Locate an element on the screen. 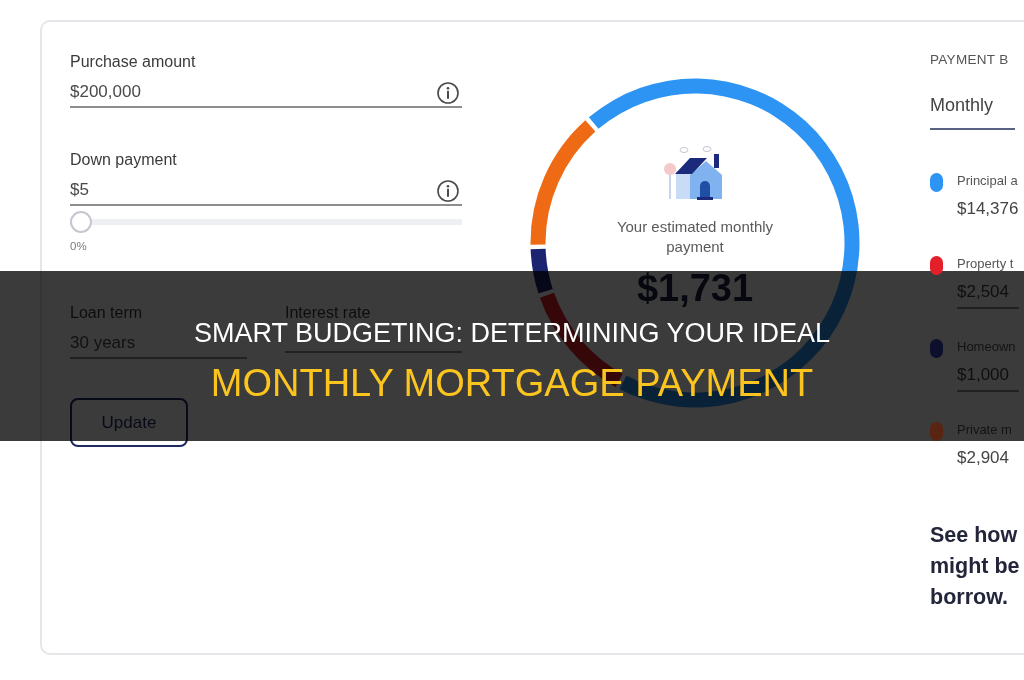 Image resolution: width=1024 pixels, height=680 pixels. field-label: Purchase amount is located at coordinates (133, 62).